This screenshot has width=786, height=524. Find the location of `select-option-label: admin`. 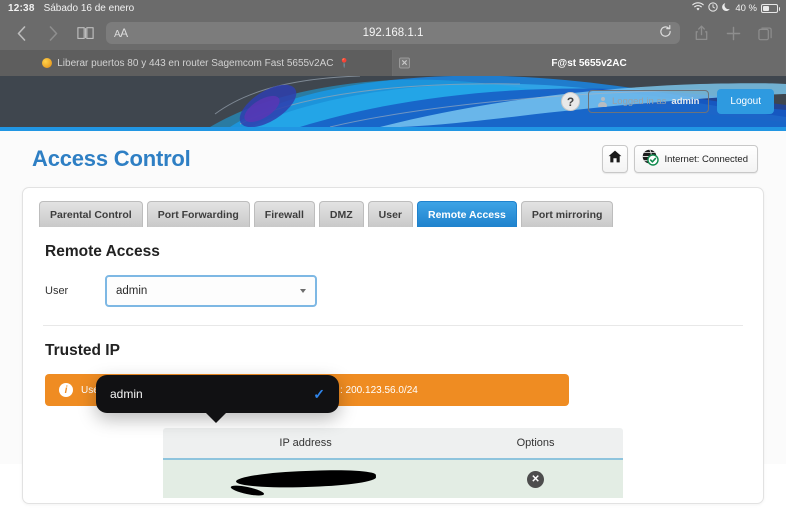

select-option-label: admin is located at coordinates (126, 394).